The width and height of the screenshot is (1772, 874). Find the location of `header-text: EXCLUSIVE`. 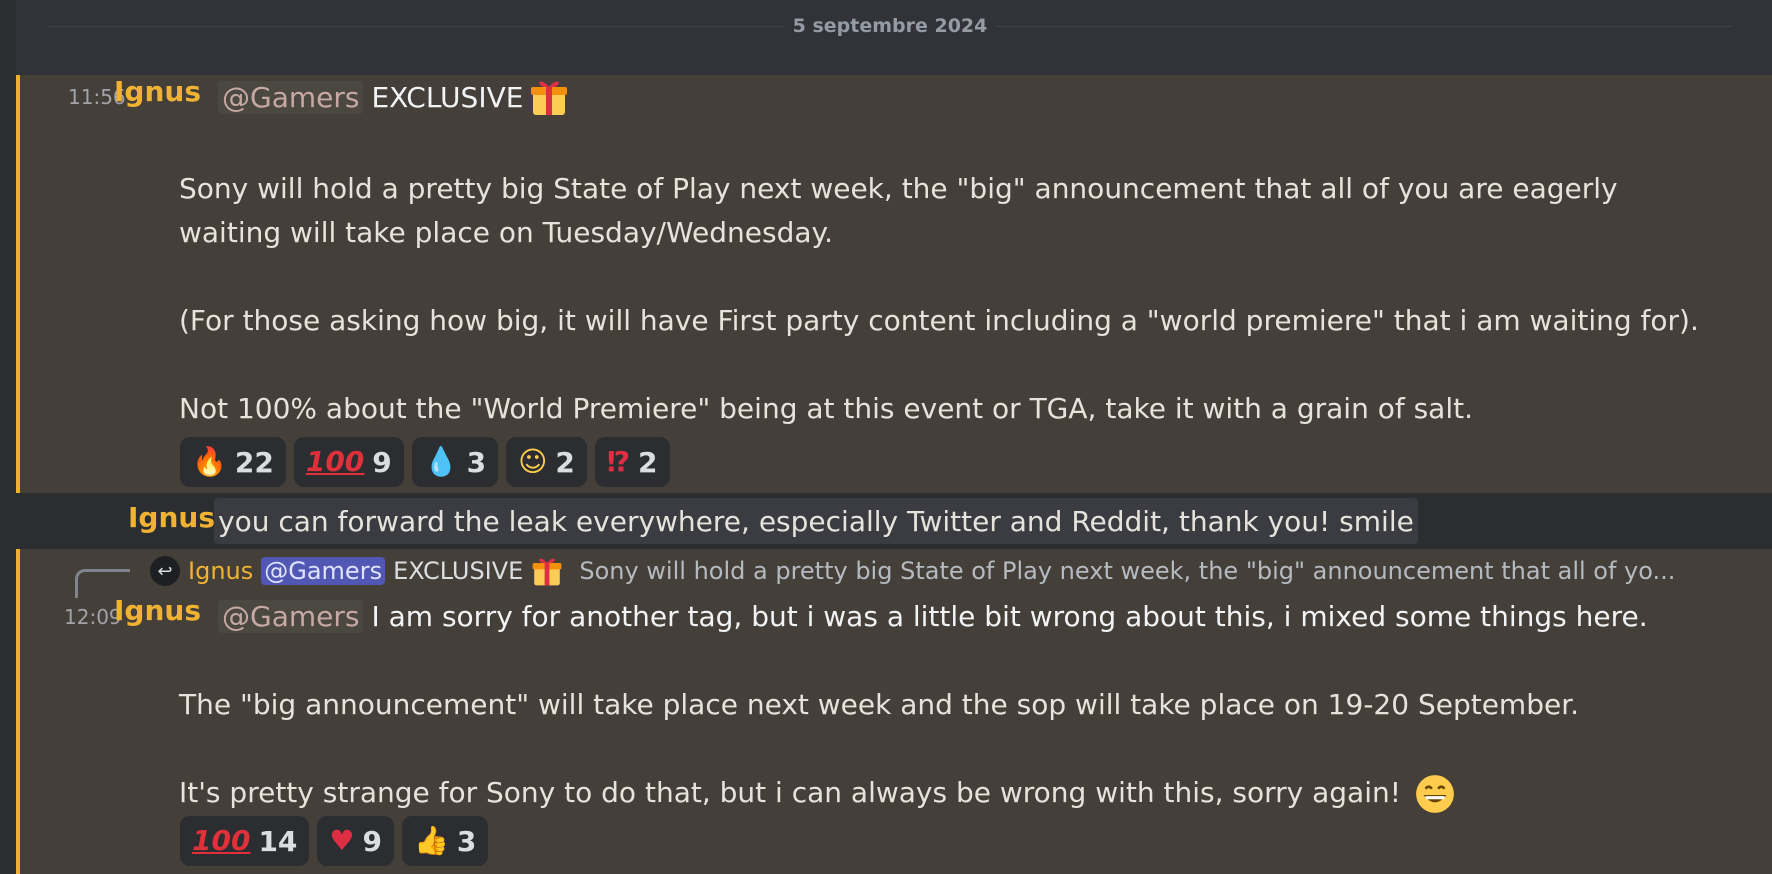

header-text: EXCLUSIVE is located at coordinates (447, 97).